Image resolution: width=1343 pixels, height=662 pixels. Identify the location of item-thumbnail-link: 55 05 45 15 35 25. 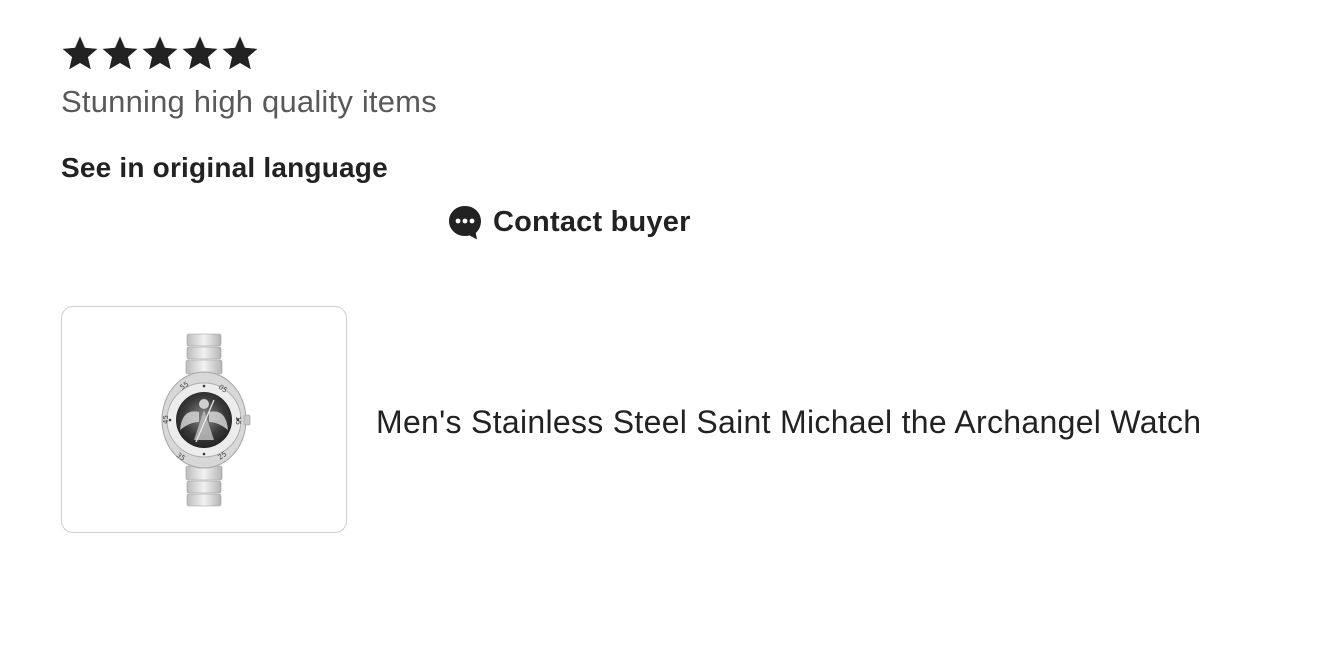
(204, 419).